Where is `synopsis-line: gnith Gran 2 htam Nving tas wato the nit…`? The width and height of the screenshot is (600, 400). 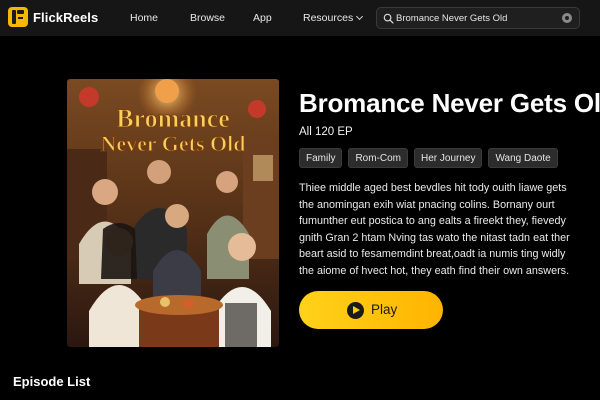
synopsis-line: gnith Gran 2 htam Nving tas wato the nit… is located at coordinates (434, 237).